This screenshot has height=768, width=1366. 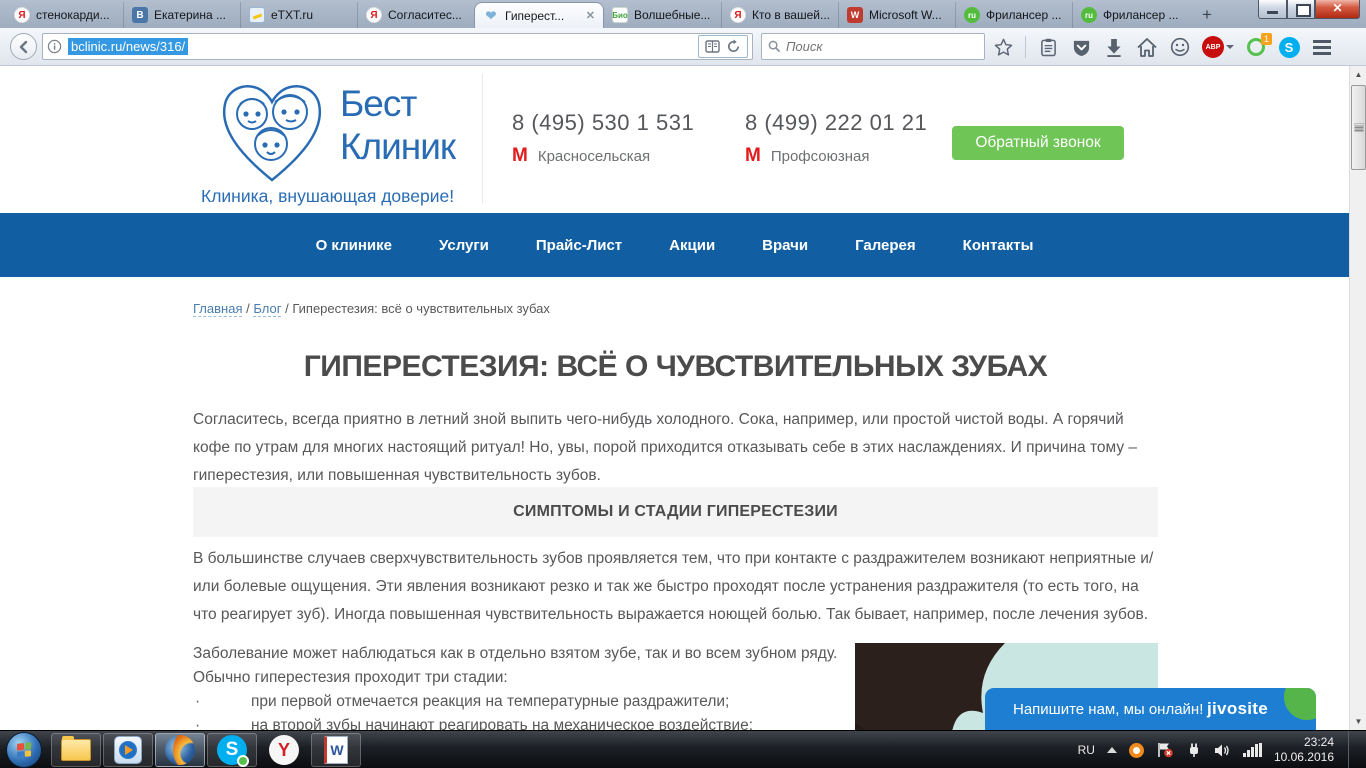 I want to click on pocket-button, so click(x=1081, y=47).